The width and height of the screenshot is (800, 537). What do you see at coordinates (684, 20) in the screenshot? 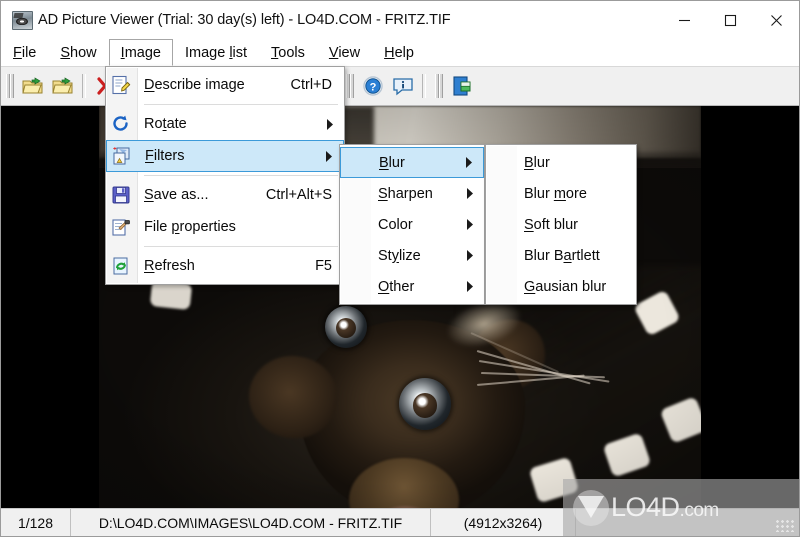
I see `minimize-button` at bounding box center [684, 20].